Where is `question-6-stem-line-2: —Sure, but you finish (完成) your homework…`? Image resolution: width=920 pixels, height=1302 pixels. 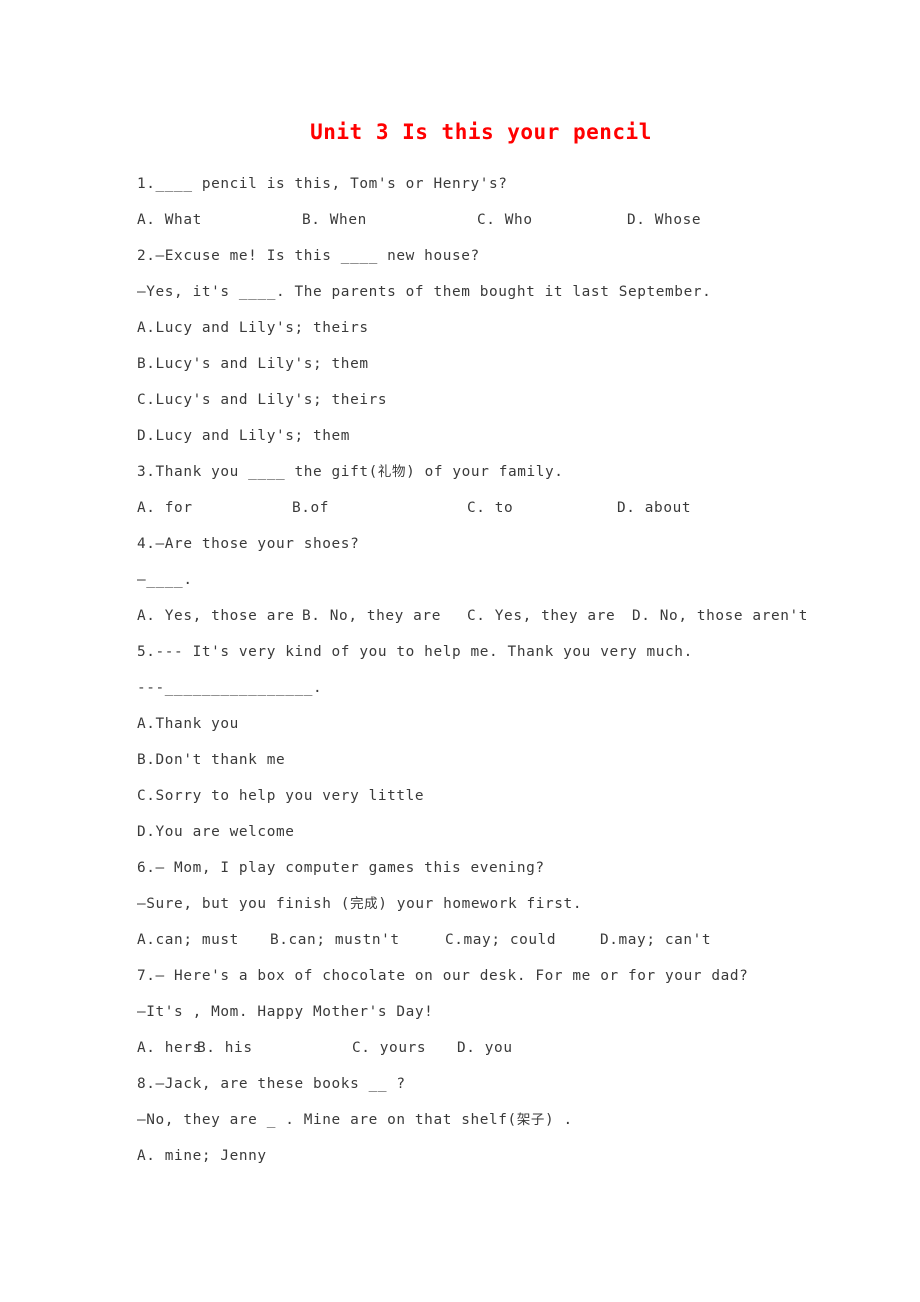 question-6-stem-line-2: —Sure, but you finish (完成) your homework… is located at coordinates (487, 904).